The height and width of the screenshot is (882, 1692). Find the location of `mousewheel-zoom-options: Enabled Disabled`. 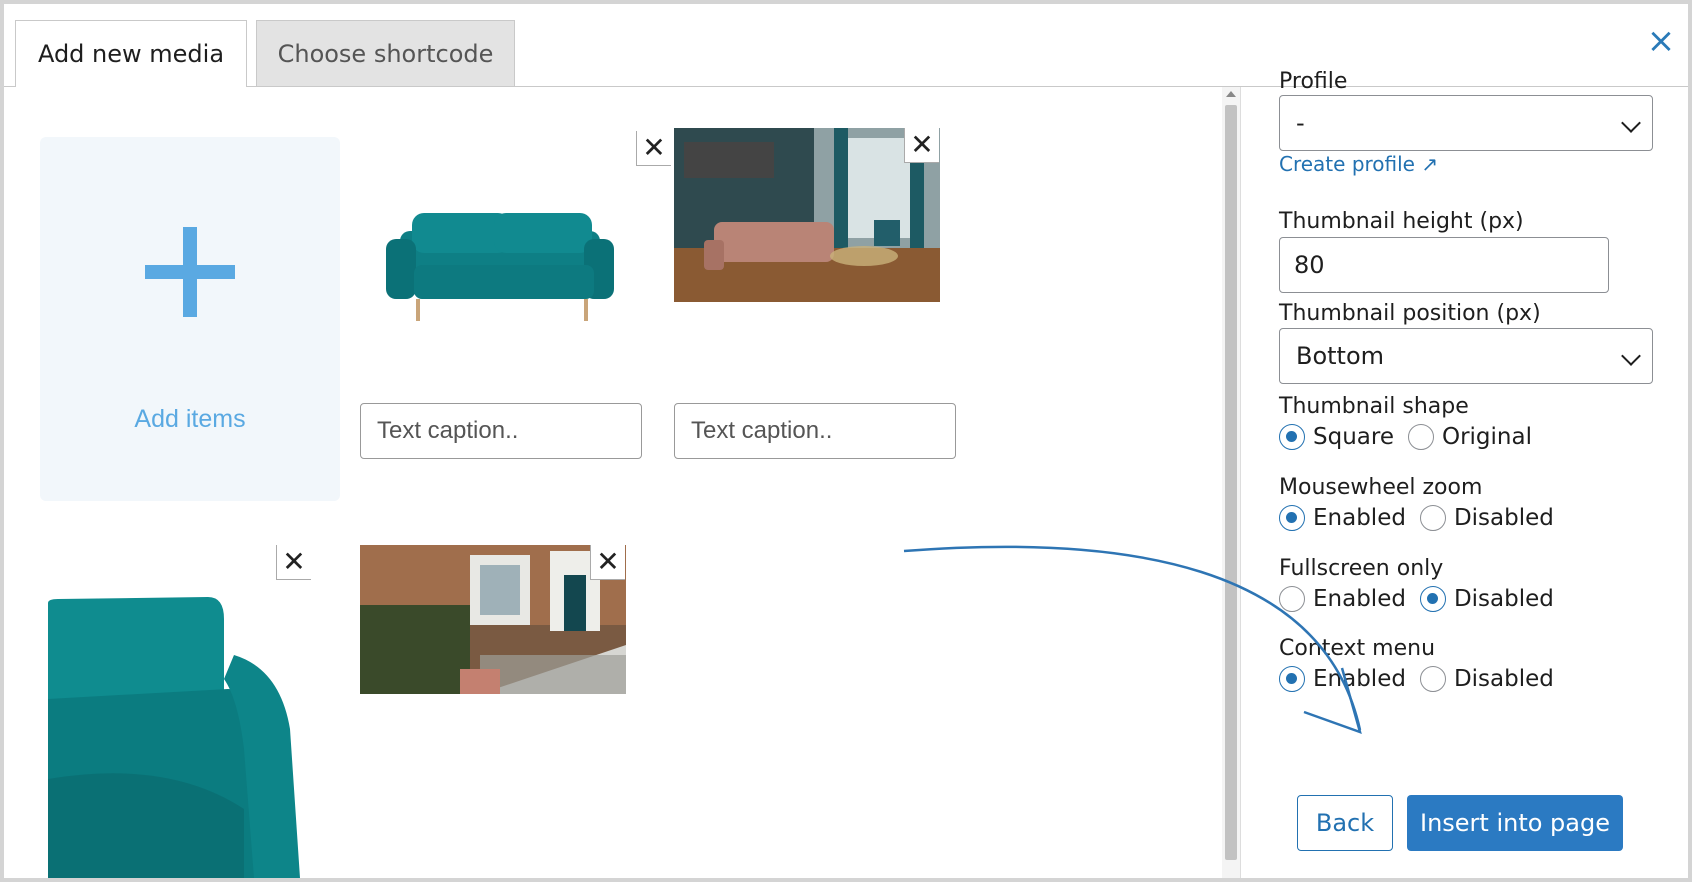

mousewheel-zoom-options: Enabled Disabled is located at coordinates (1423, 518).